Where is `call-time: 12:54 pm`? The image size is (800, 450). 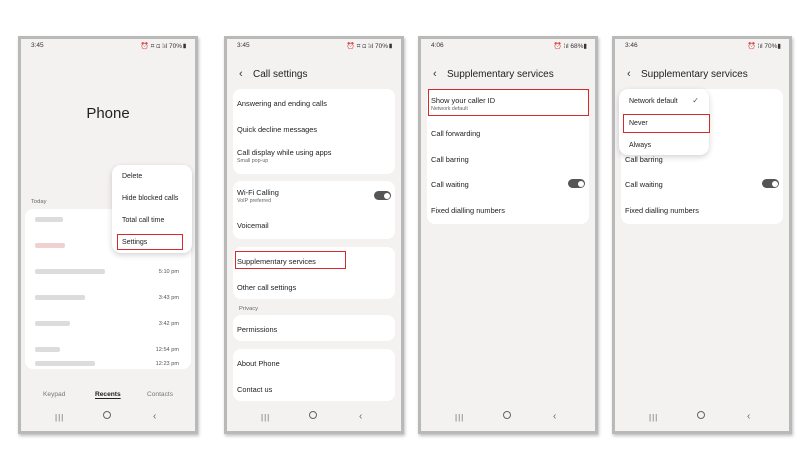 call-time: 12:54 pm is located at coordinates (167, 350).